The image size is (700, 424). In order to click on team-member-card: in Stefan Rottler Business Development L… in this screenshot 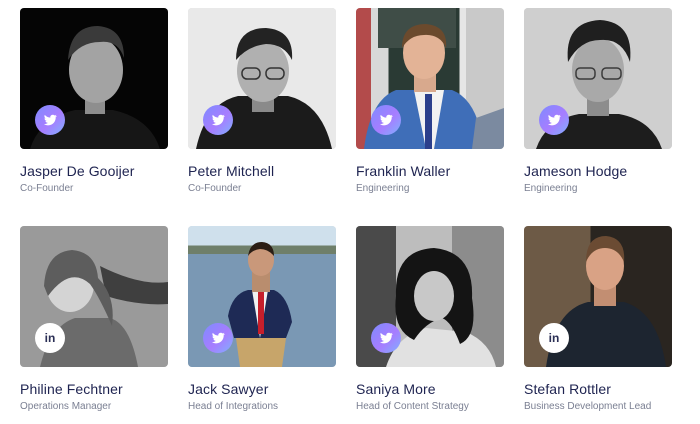, I will do `click(598, 319)`.